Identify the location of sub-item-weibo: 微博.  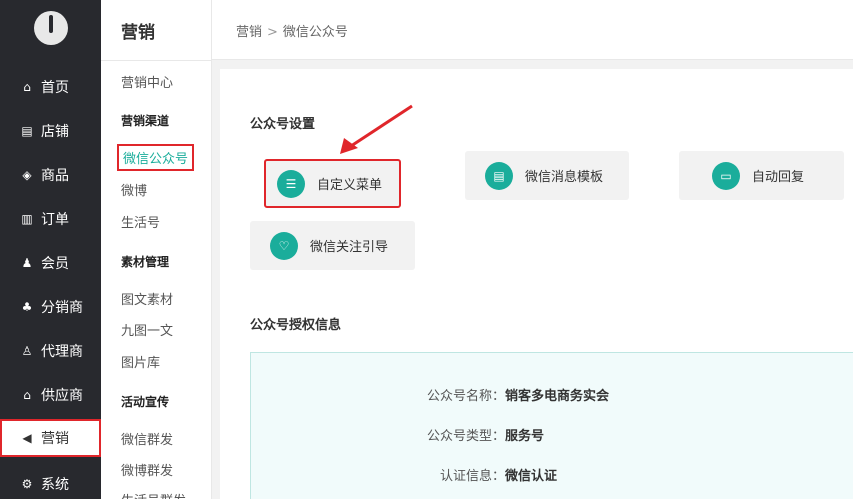
(134, 189).